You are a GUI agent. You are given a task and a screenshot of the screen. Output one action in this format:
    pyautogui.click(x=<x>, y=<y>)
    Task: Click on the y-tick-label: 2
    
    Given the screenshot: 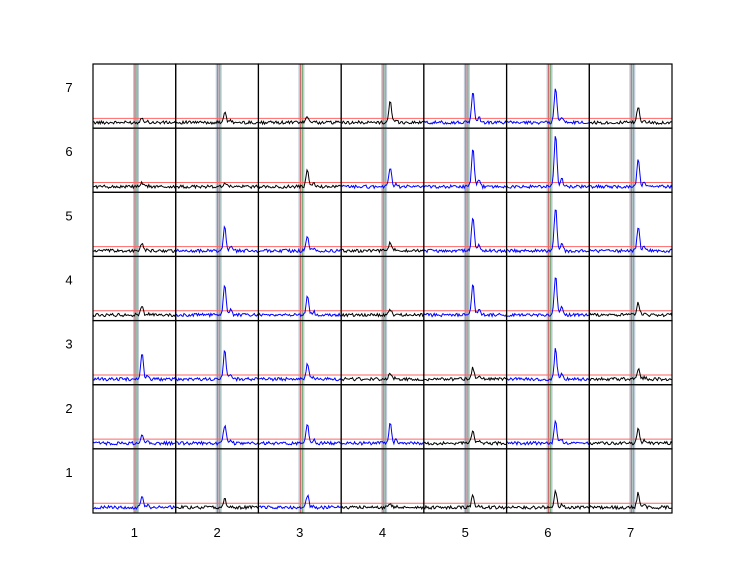 What is the action you would take?
    pyautogui.click(x=68, y=408)
    